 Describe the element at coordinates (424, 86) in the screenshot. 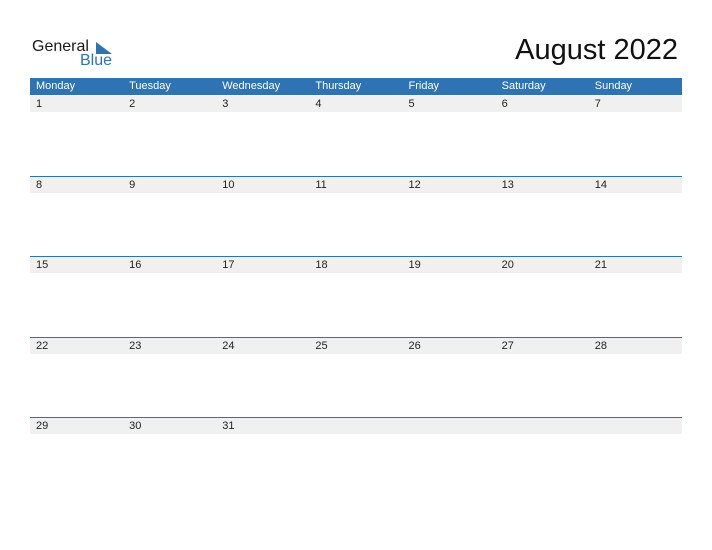

I see `weekday-friday: Friday` at that location.